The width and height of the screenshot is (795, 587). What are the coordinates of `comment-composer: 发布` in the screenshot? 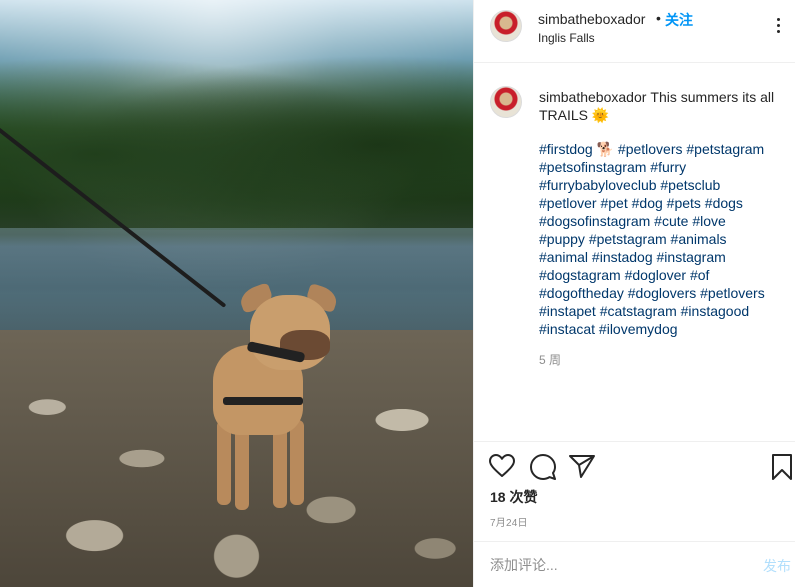 It's located at (634, 564).